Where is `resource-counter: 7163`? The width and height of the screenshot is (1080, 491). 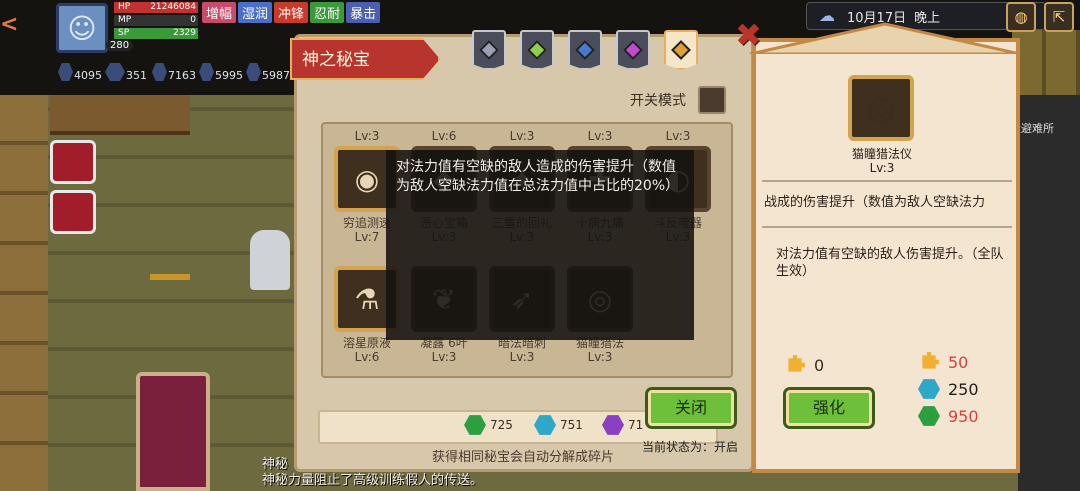 resource-counter: 7163 is located at coordinates (174, 72).